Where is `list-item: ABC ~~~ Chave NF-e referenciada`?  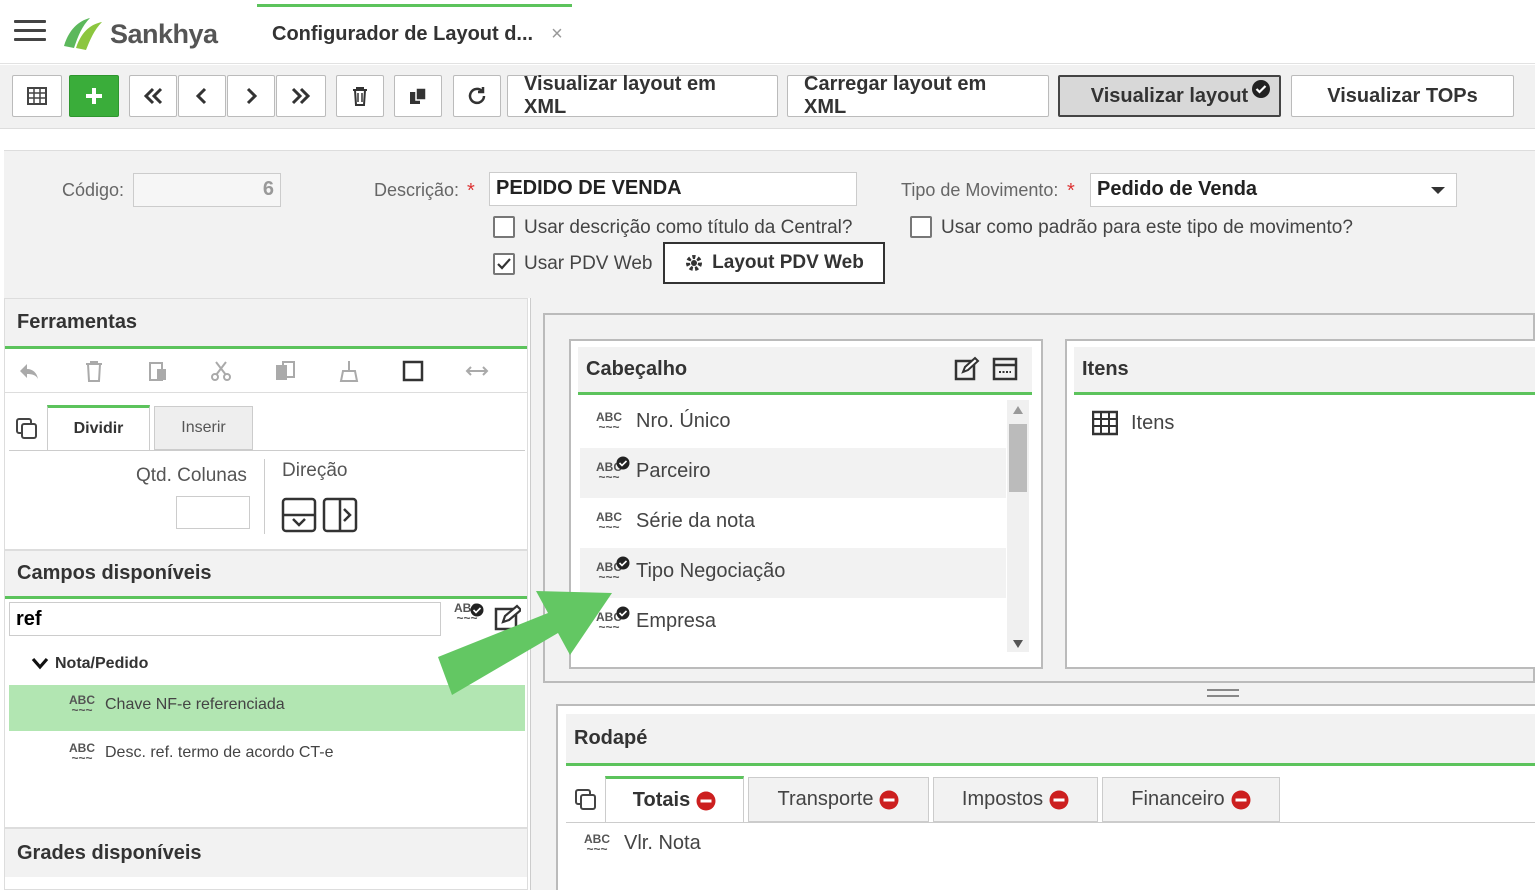 list-item: ABC ~~~ Chave NF-e referenciada is located at coordinates (176, 705).